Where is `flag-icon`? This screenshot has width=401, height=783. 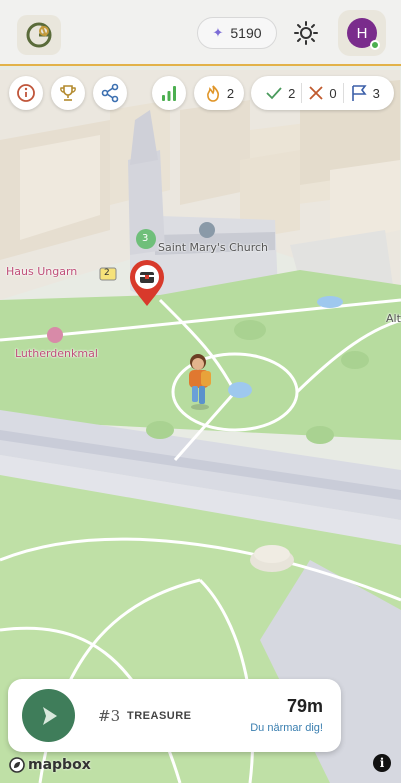
flag-icon is located at coordinates (359, 93).